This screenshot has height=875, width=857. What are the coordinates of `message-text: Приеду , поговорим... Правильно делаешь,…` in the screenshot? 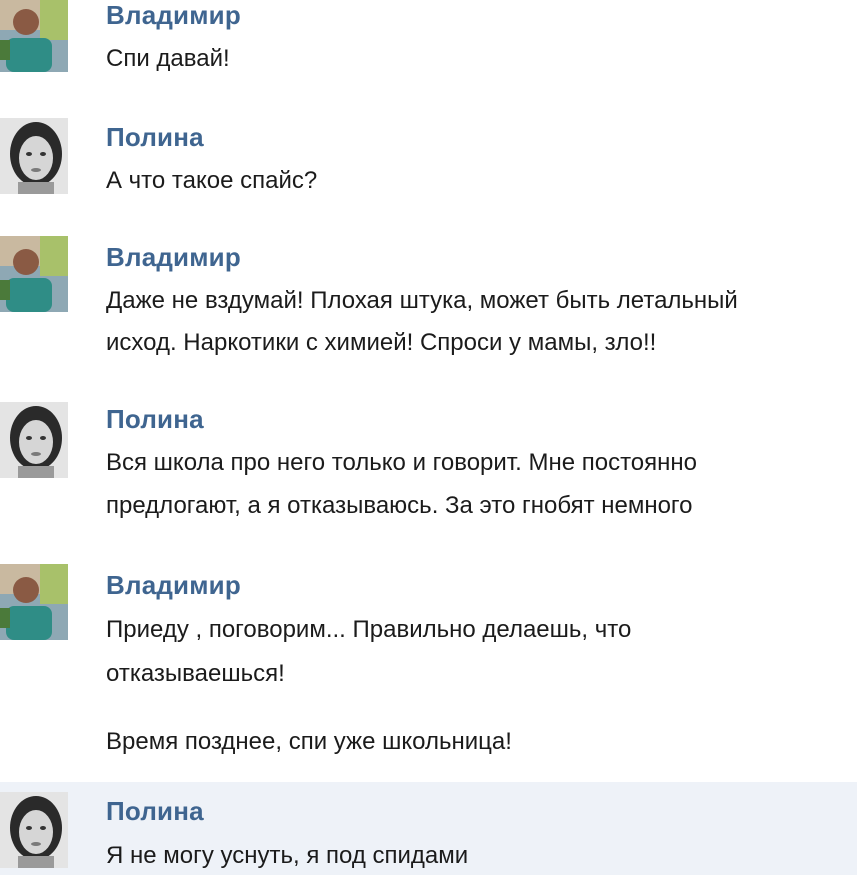 It's located at (369, 629).